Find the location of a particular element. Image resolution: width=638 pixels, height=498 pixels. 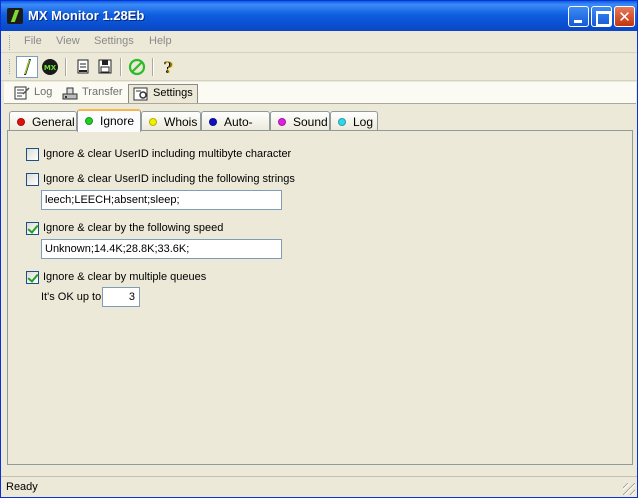

menu-file: File is located at coordinates (33, 41).